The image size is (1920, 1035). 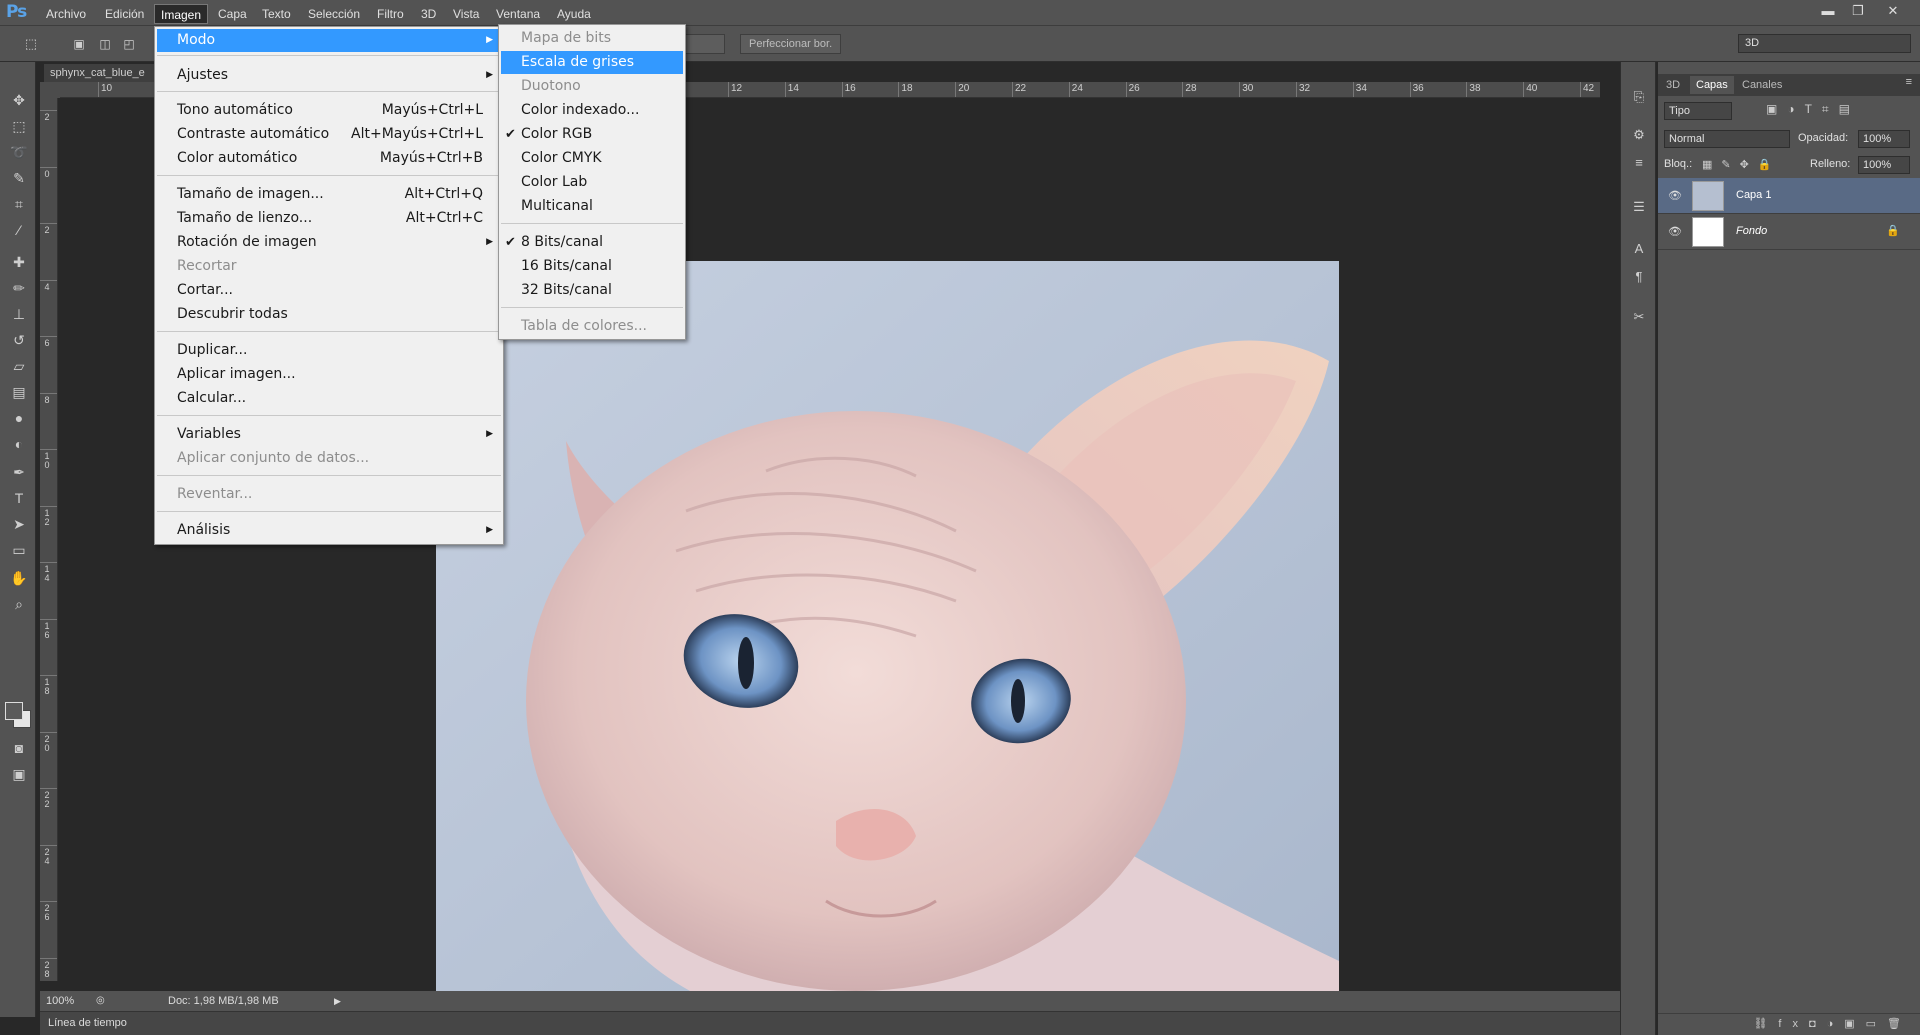 I want to click on menu-item-color-automatico: Color automático Mayús+Ctrl+B, so click(x=329, y=158).